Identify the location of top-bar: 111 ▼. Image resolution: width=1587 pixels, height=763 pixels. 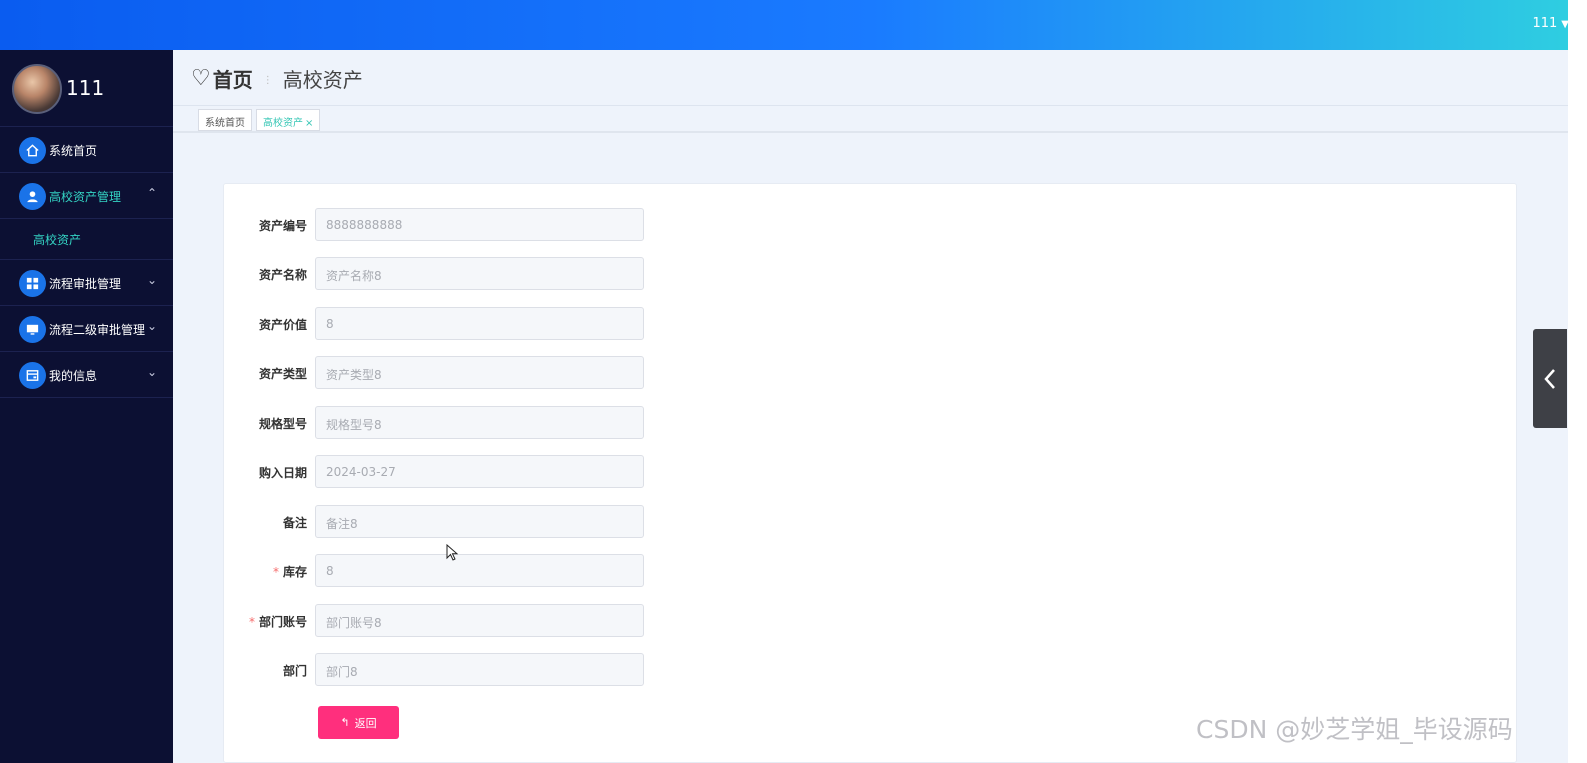
(793, 25).